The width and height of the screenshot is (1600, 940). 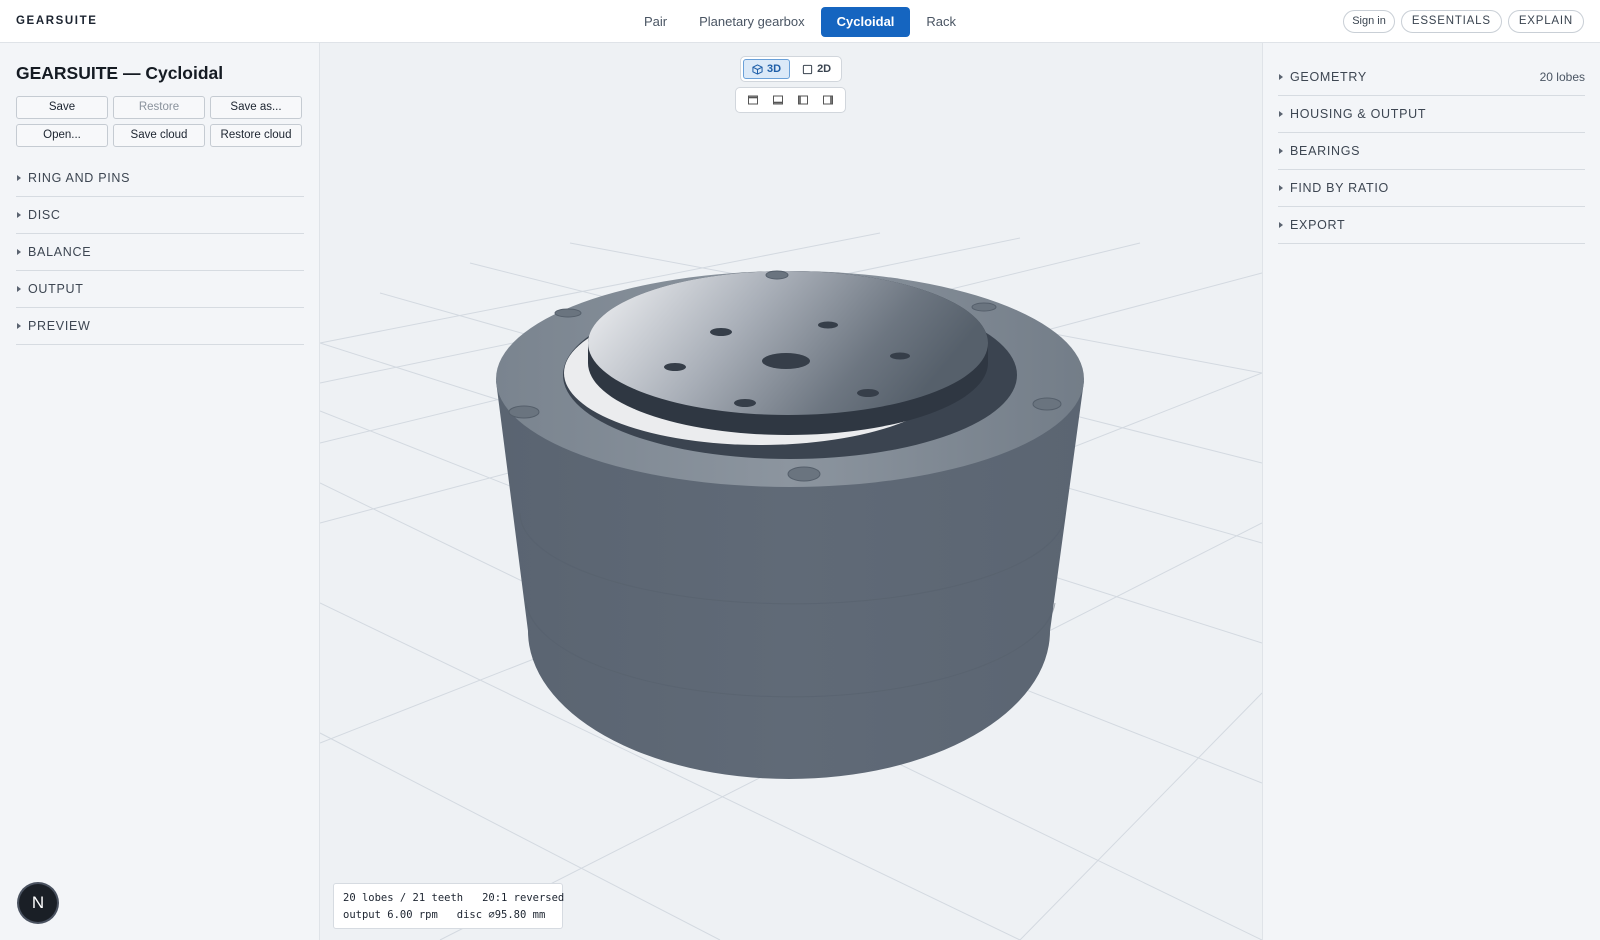 What do you see at coordinates (160, 326) in the screenshot?
I see `section-preview: PREVIEW` at bounding box center [160, 326].